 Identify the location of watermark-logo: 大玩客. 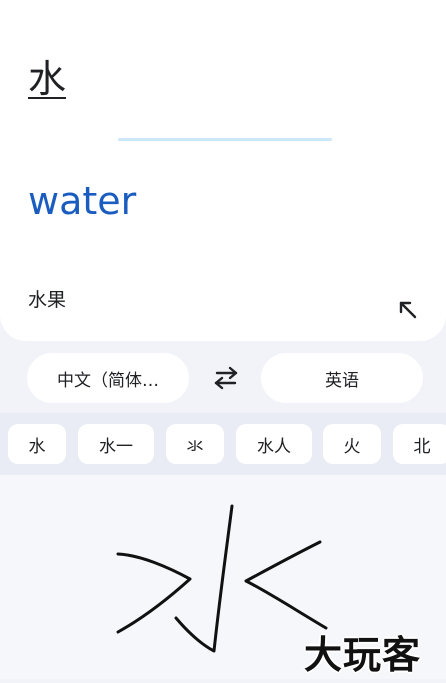
(363, 655).